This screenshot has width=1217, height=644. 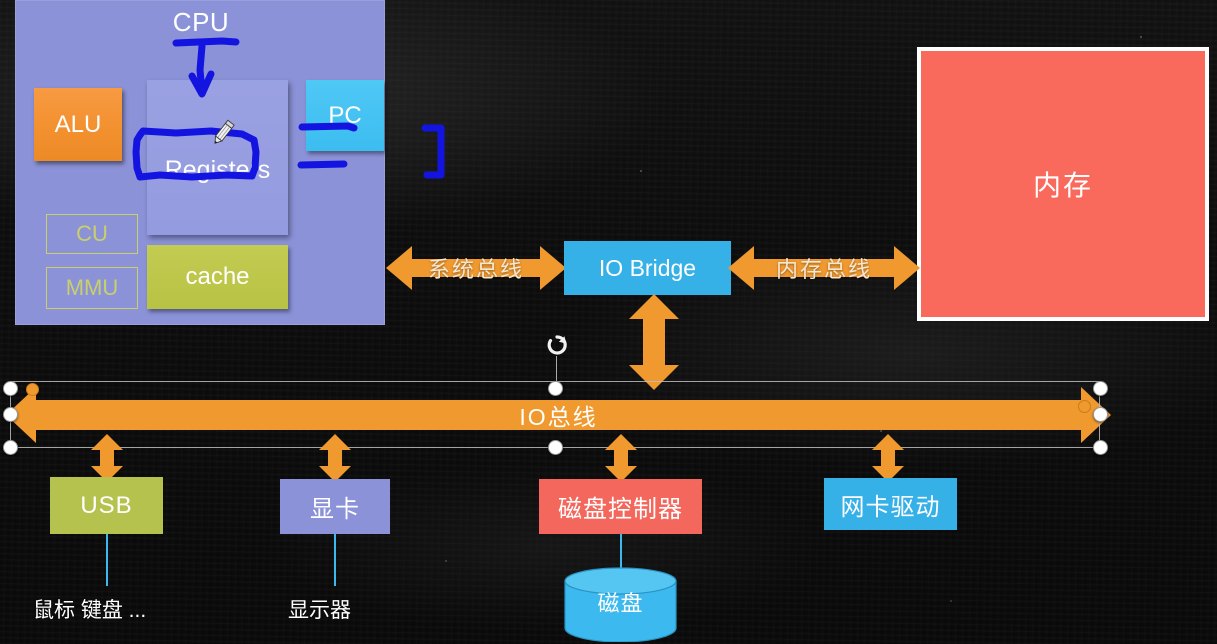 I want to click on device-usb-label: USB, so click(x=106, y=505).